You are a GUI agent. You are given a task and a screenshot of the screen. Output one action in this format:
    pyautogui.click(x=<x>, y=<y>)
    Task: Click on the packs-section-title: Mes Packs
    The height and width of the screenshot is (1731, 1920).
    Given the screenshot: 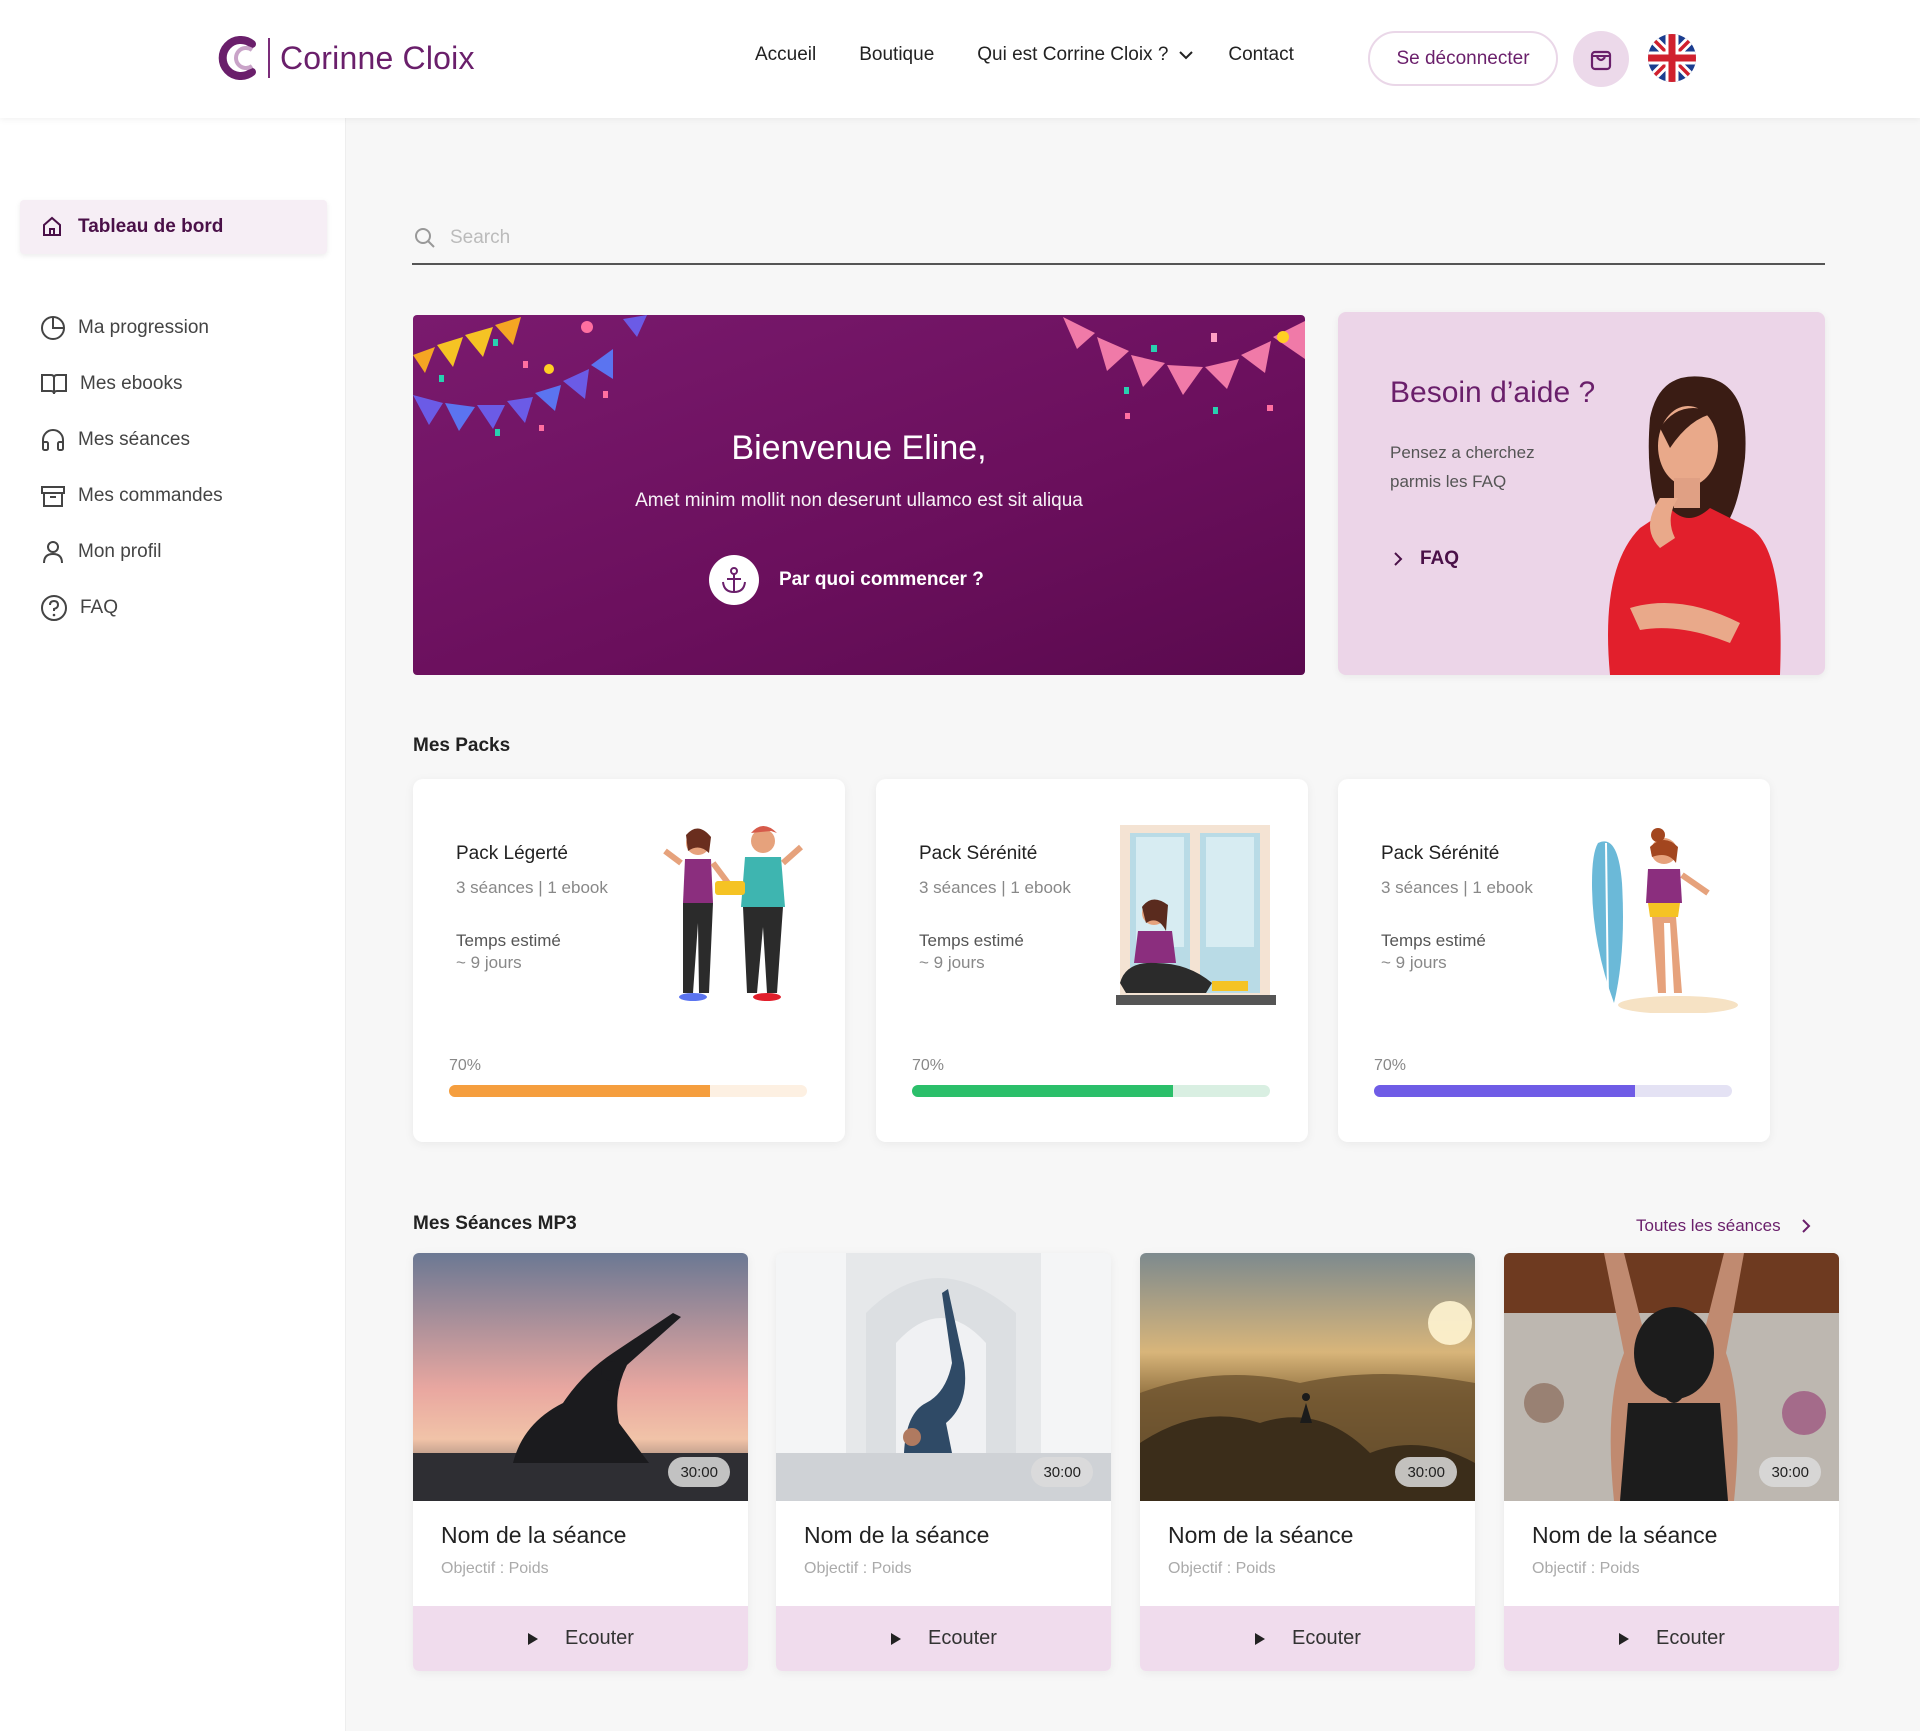 What is the action you would take?
    pyautogui.click(x=462, y=745)
    